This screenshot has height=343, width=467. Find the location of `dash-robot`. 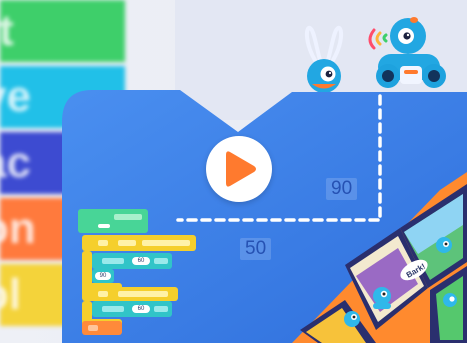

dash-robot is located at coordinates (408, 50).